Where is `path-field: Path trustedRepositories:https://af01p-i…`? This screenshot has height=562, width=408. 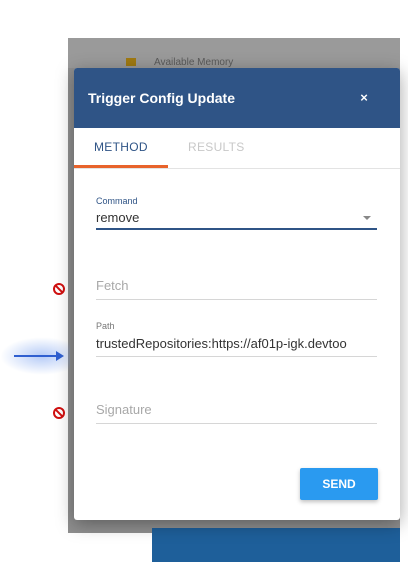
path-field: Path trustedRepositories:https://af01p-i… is located at coordinates (236, 339).